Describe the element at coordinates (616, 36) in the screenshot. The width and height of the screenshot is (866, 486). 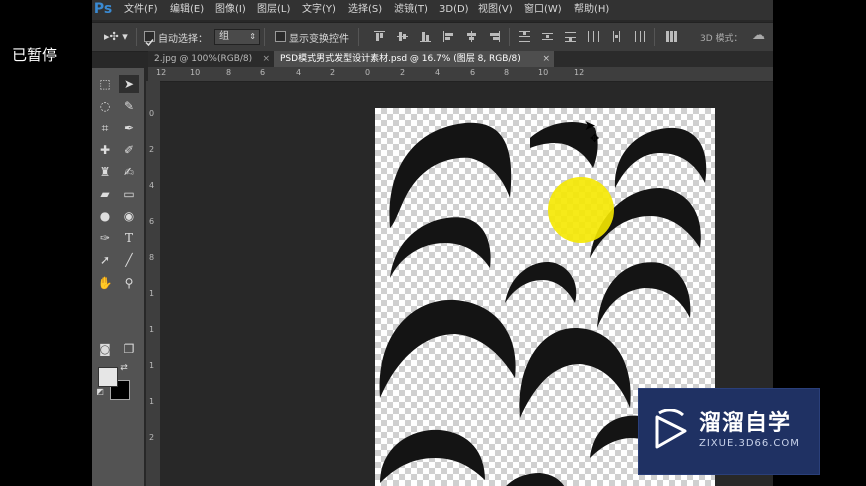
I see `distribute-hcenter-icon` at that location.